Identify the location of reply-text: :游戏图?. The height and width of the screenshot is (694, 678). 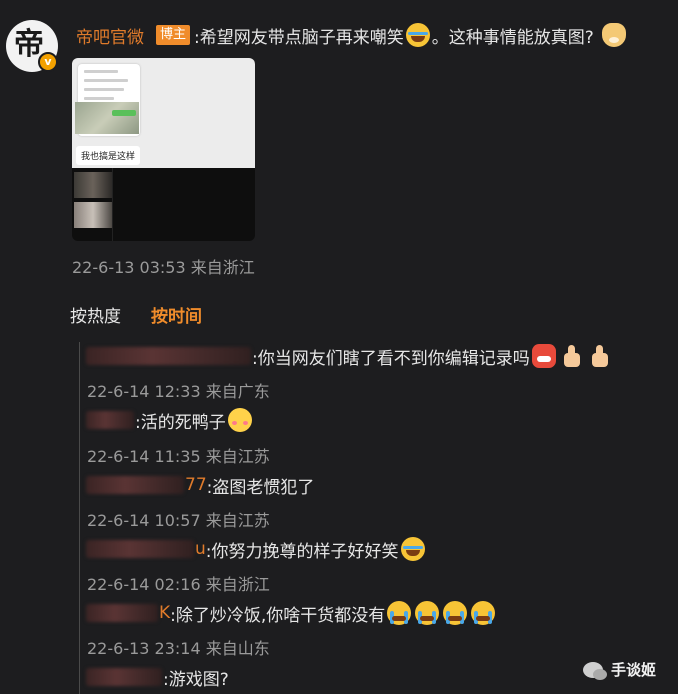
(196, 679).